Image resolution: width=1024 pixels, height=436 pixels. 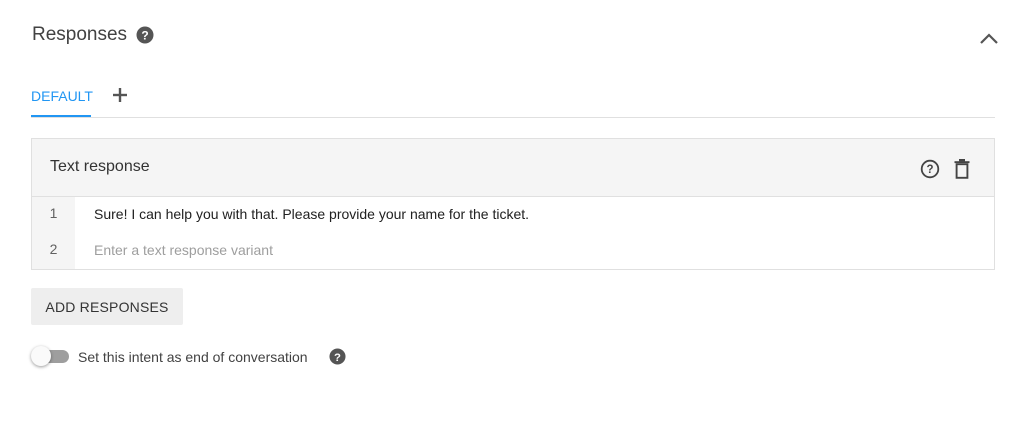 What do you see at coordinates (80, 34) in the screenshot?
I see `section-title: Responses` at bounding box center [80, 34].